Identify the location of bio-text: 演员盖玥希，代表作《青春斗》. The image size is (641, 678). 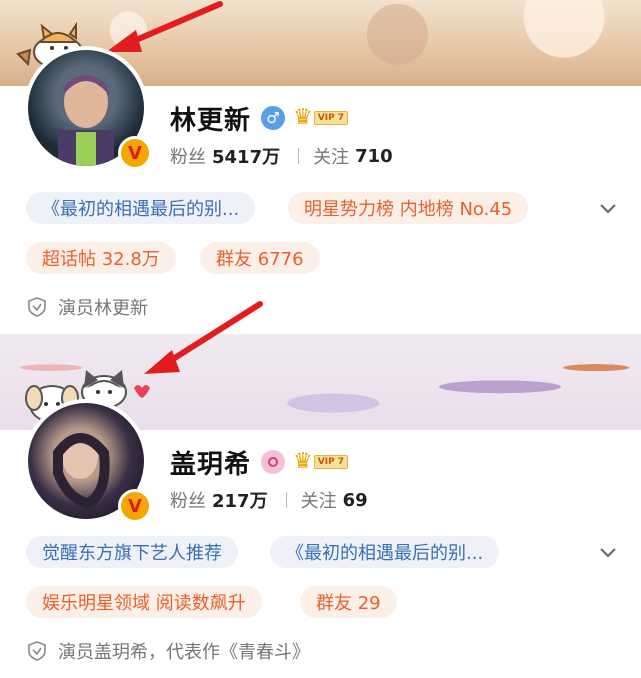
(184, 652).